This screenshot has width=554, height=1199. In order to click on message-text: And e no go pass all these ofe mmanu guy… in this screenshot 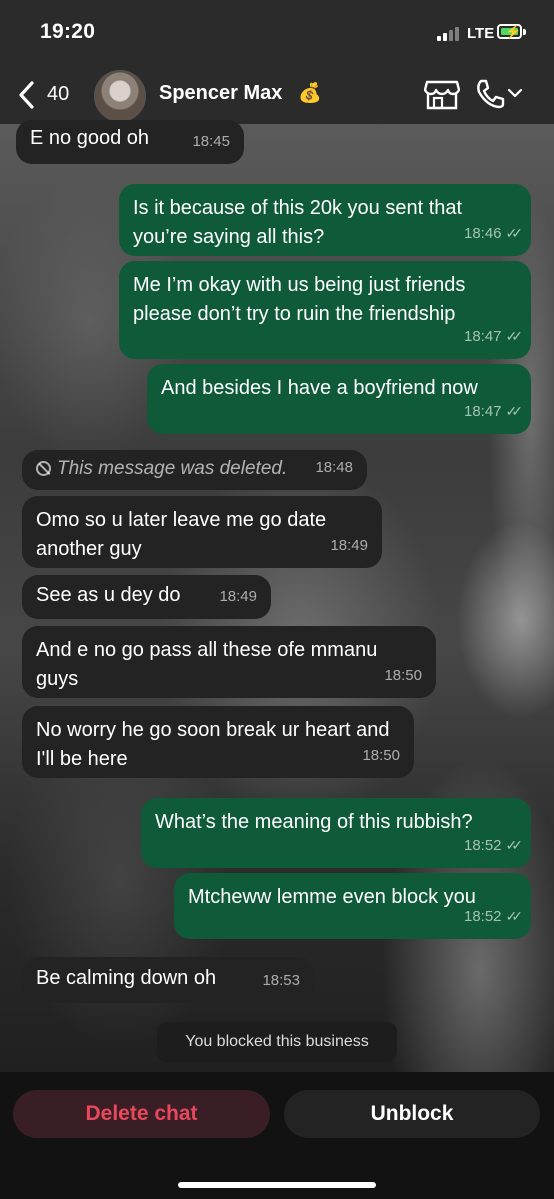, I will do `click(207, 664)`.